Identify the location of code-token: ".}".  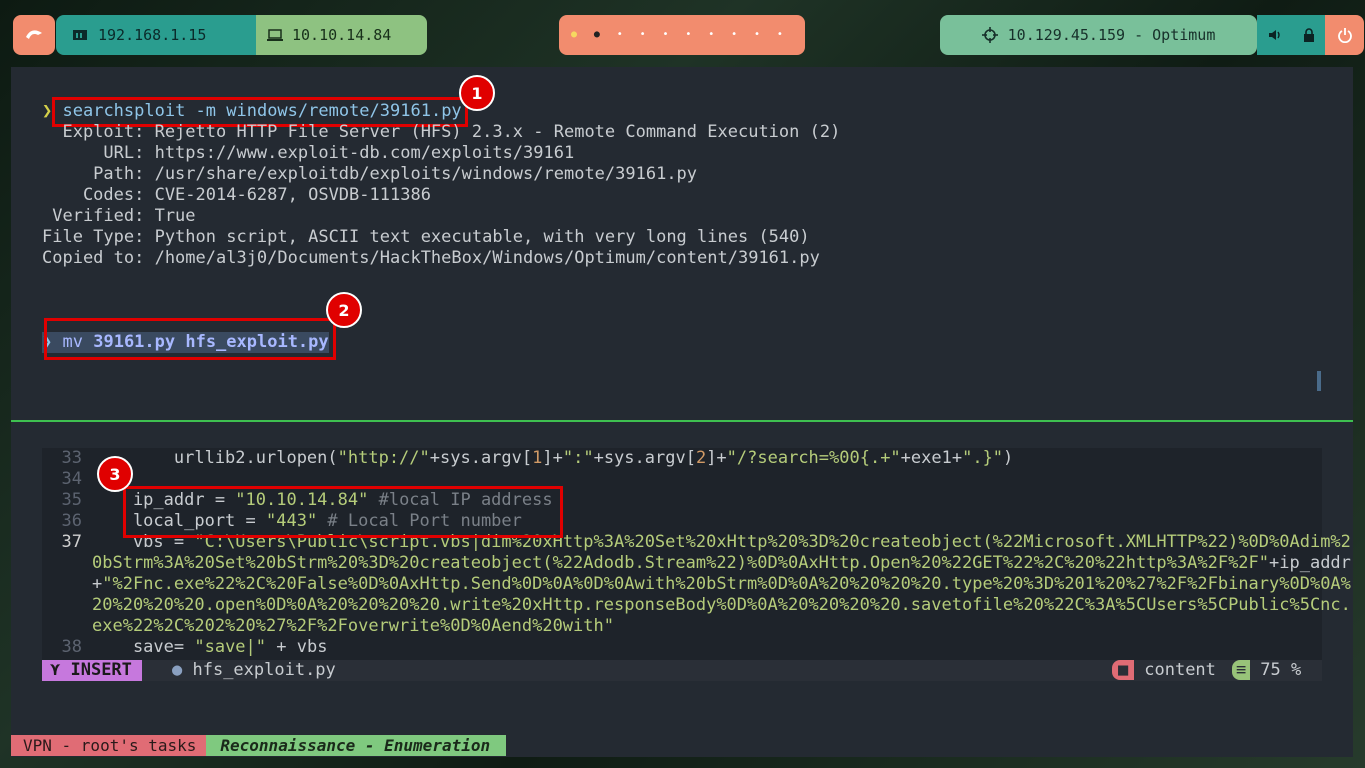
(983, 458).